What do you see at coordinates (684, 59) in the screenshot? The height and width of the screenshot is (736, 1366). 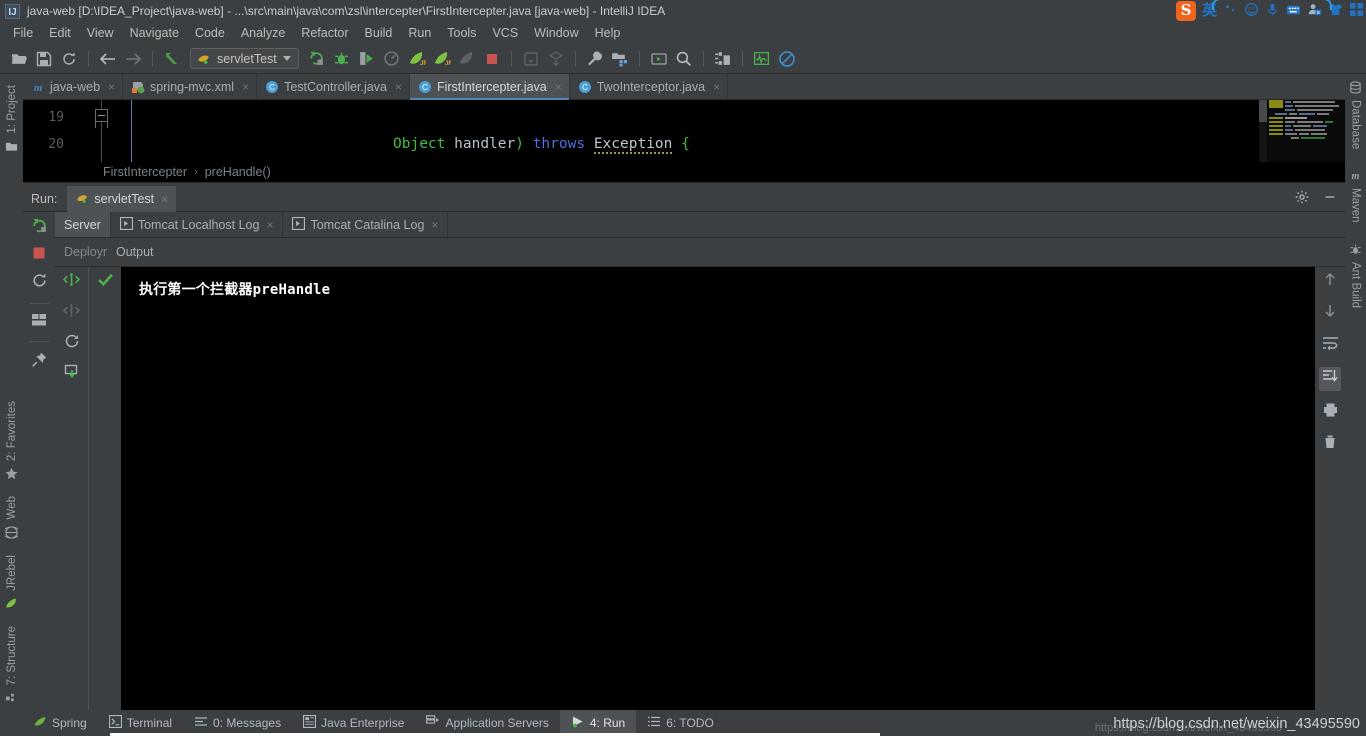 I see `search-everywhere-icon` at bounding box center [684, 59].